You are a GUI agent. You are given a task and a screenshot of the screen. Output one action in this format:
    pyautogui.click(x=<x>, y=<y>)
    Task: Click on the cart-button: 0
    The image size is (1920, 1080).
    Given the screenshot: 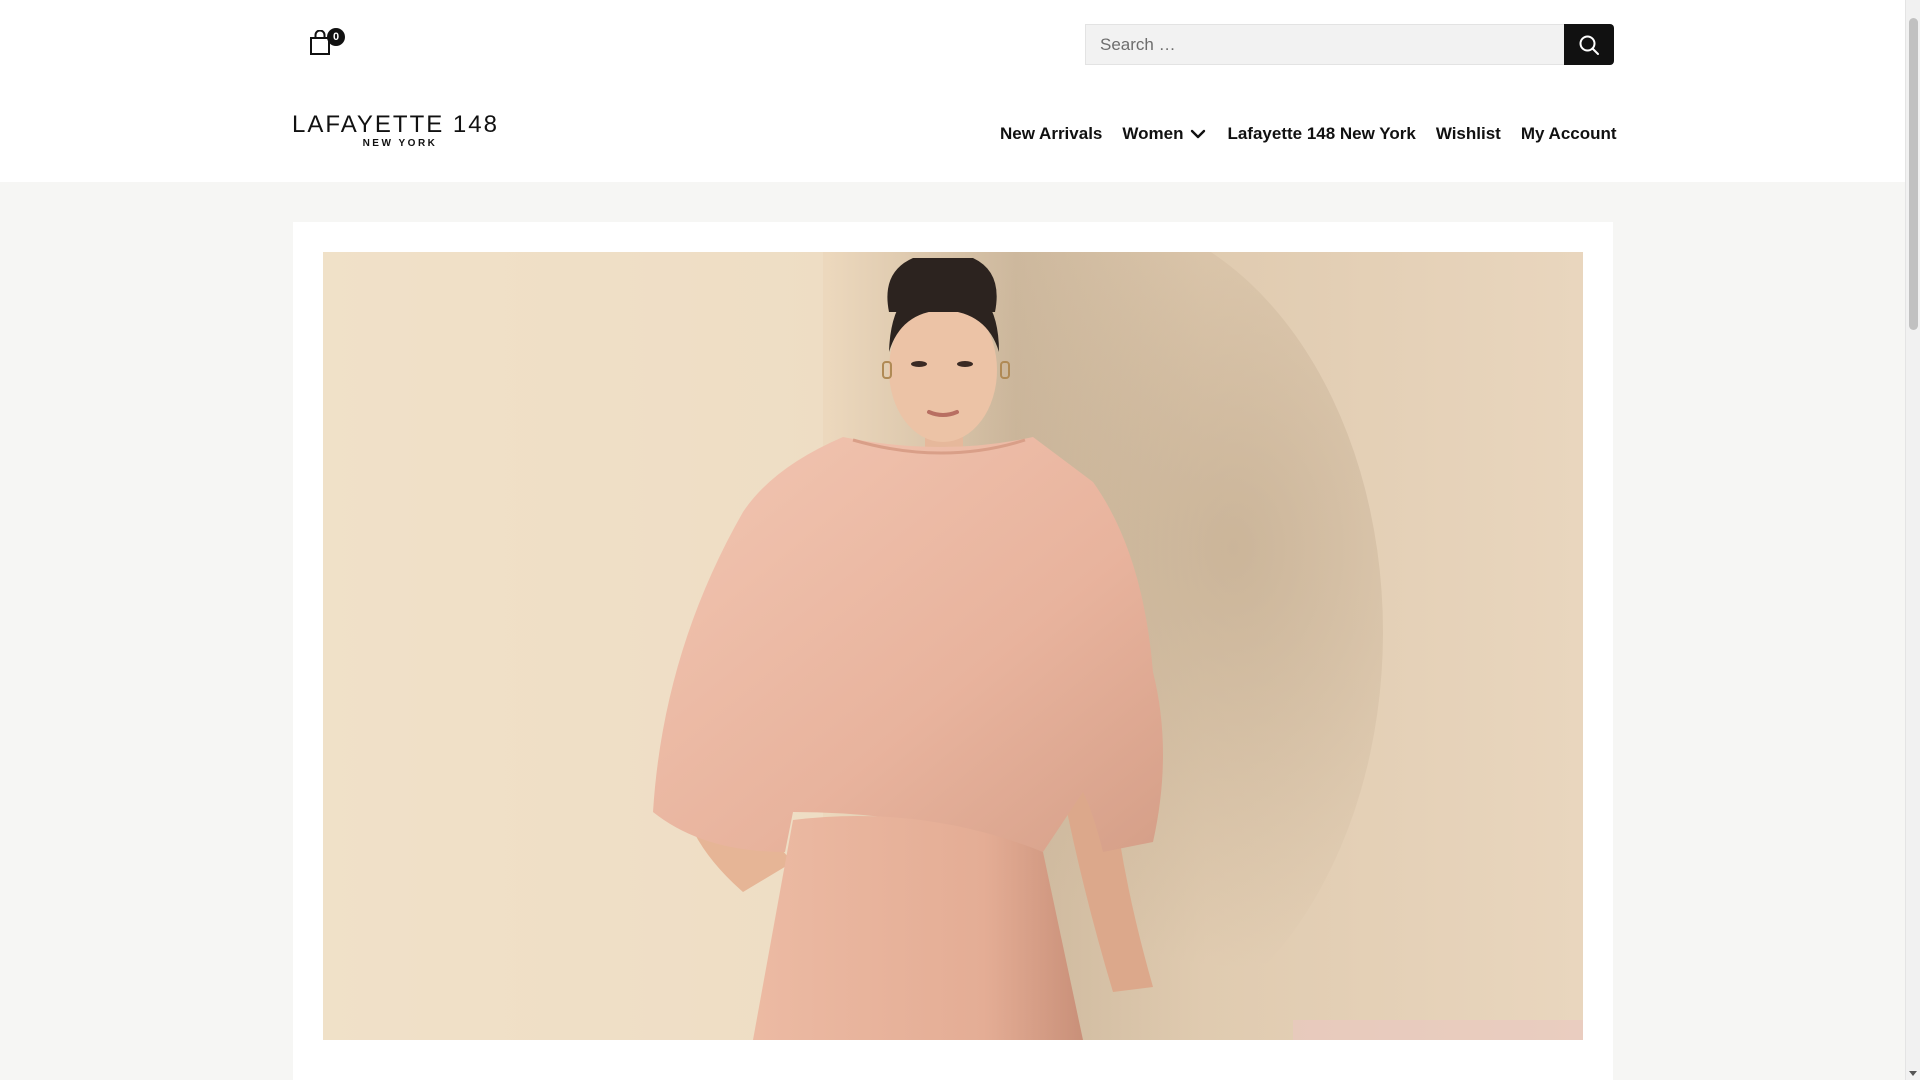 What is the action you would take?
    pyautogui.click(x=327, y=43)
    